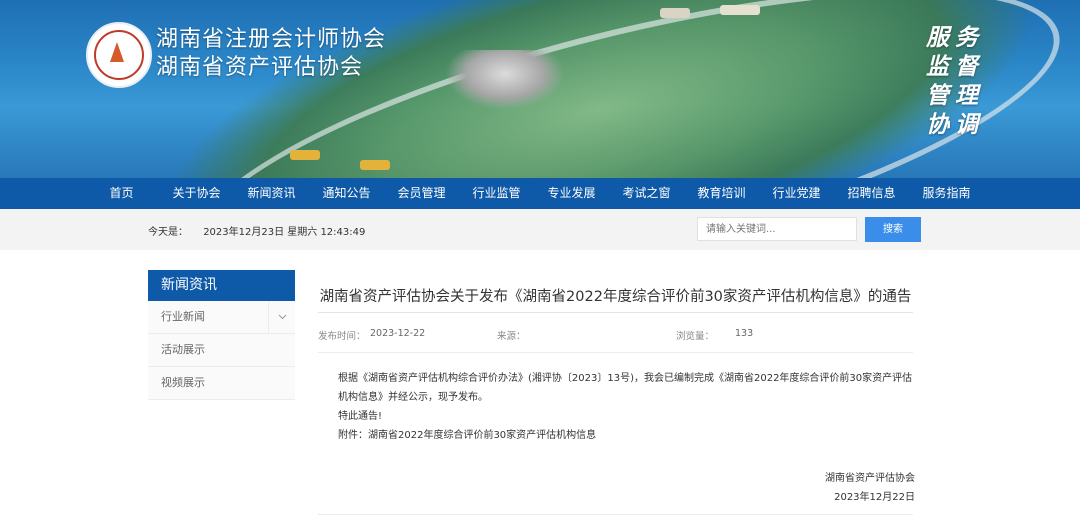 The width and height of the screenshot is (1080, 521). What do you see at coordinates (870, 488) in the screenshot?
I see `article-signature: 湖南省资产评估协会 2023年12月22日` at bounding box center [870, 488].